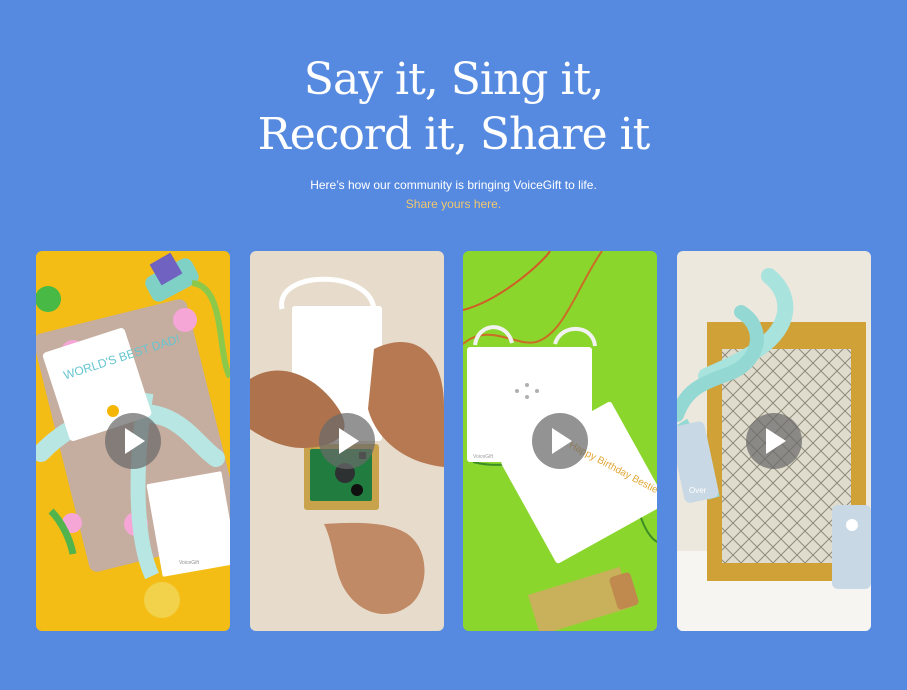 The image size is (907, 690). I want to click on video-card-1: WORLD'S BEST DAD! VoiceGift, so click(133, 441).